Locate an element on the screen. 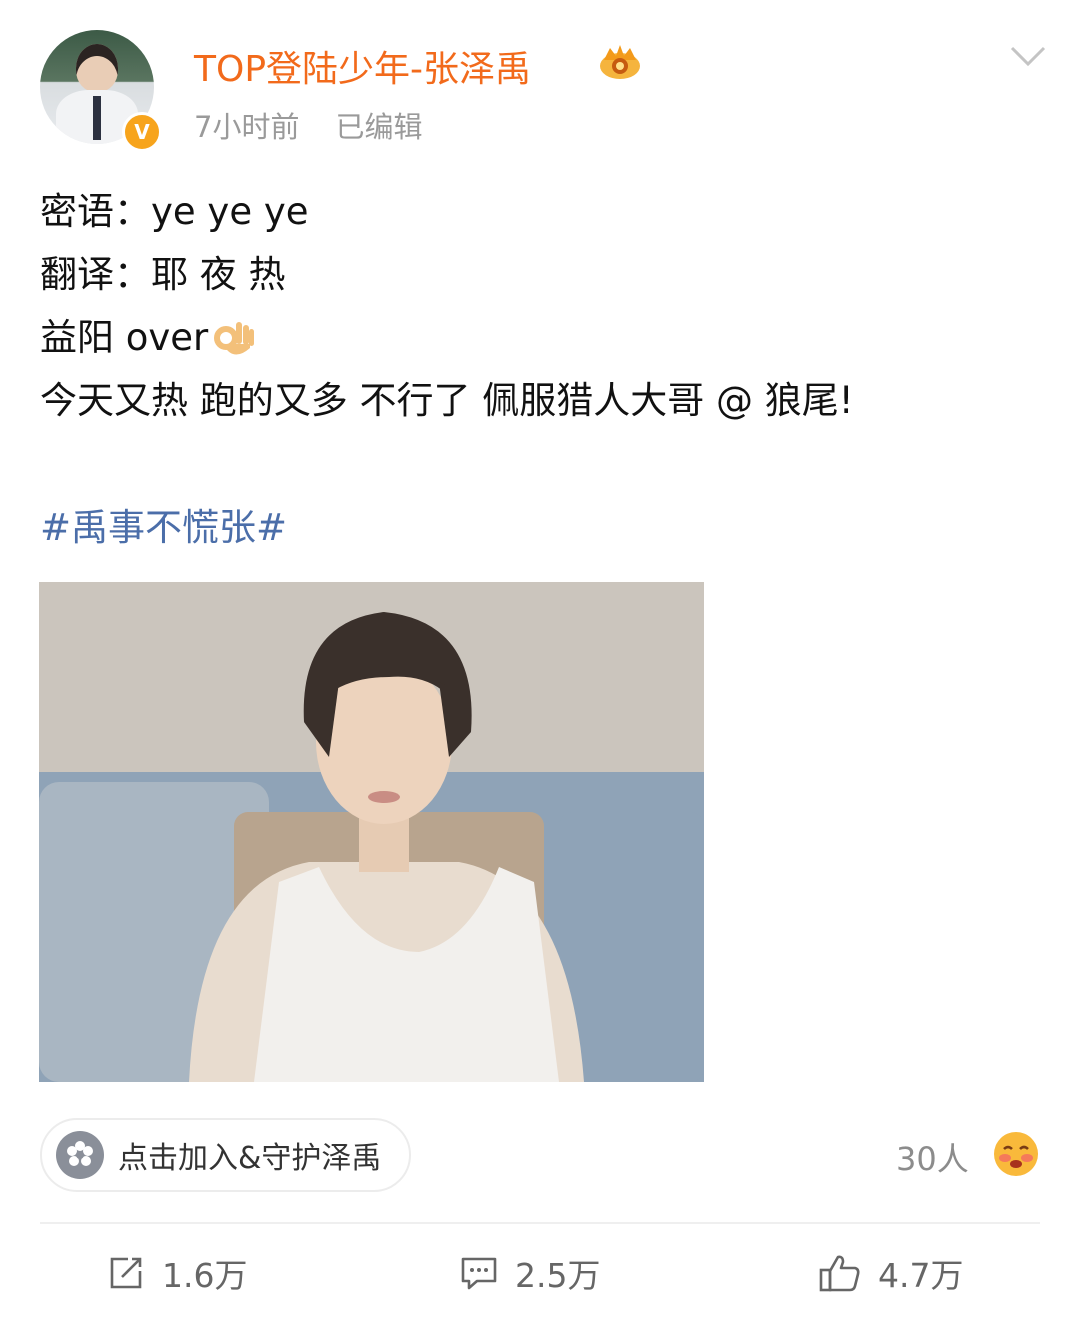  hashtag-link: #禹事不慌张# is located at coordinates (163, 524).